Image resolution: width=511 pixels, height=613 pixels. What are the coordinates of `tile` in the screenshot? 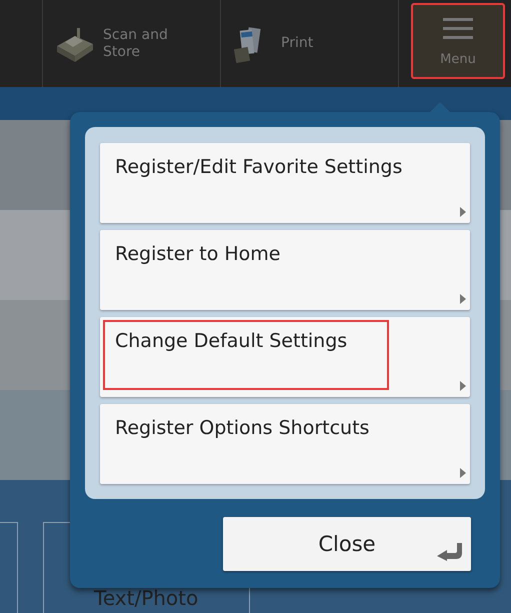 It's located at (9, 567).